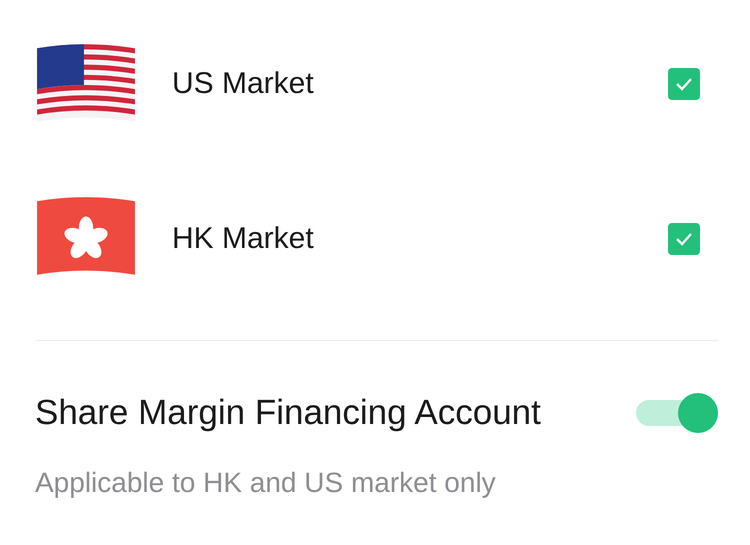 This screenshot has height=545, width=750. Describe the element at coordinates (288, 413) in the screenshot. I see `setting-title: Share Margin Financing Account` at that location.